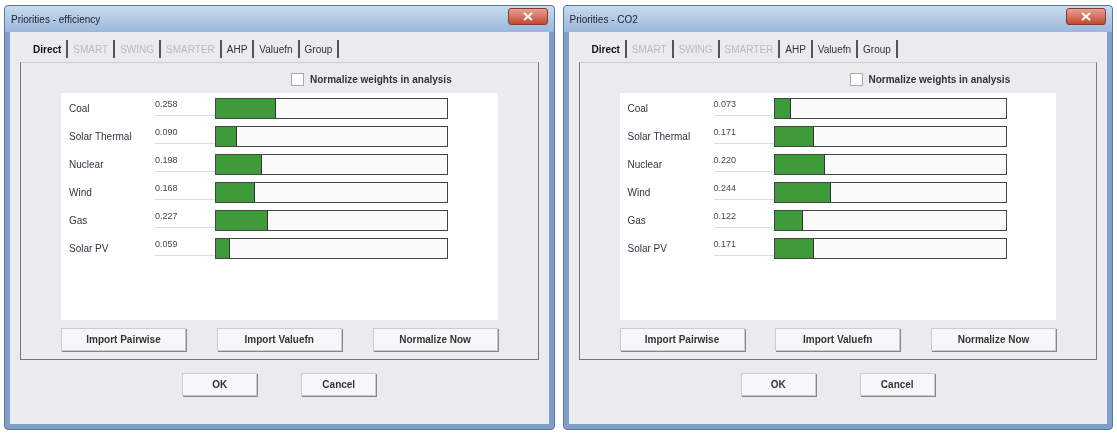  What do you see at coordinates (743, 218) in the screenshot?
I see `weight-value: 0.122` at bounding box center [743, 218].